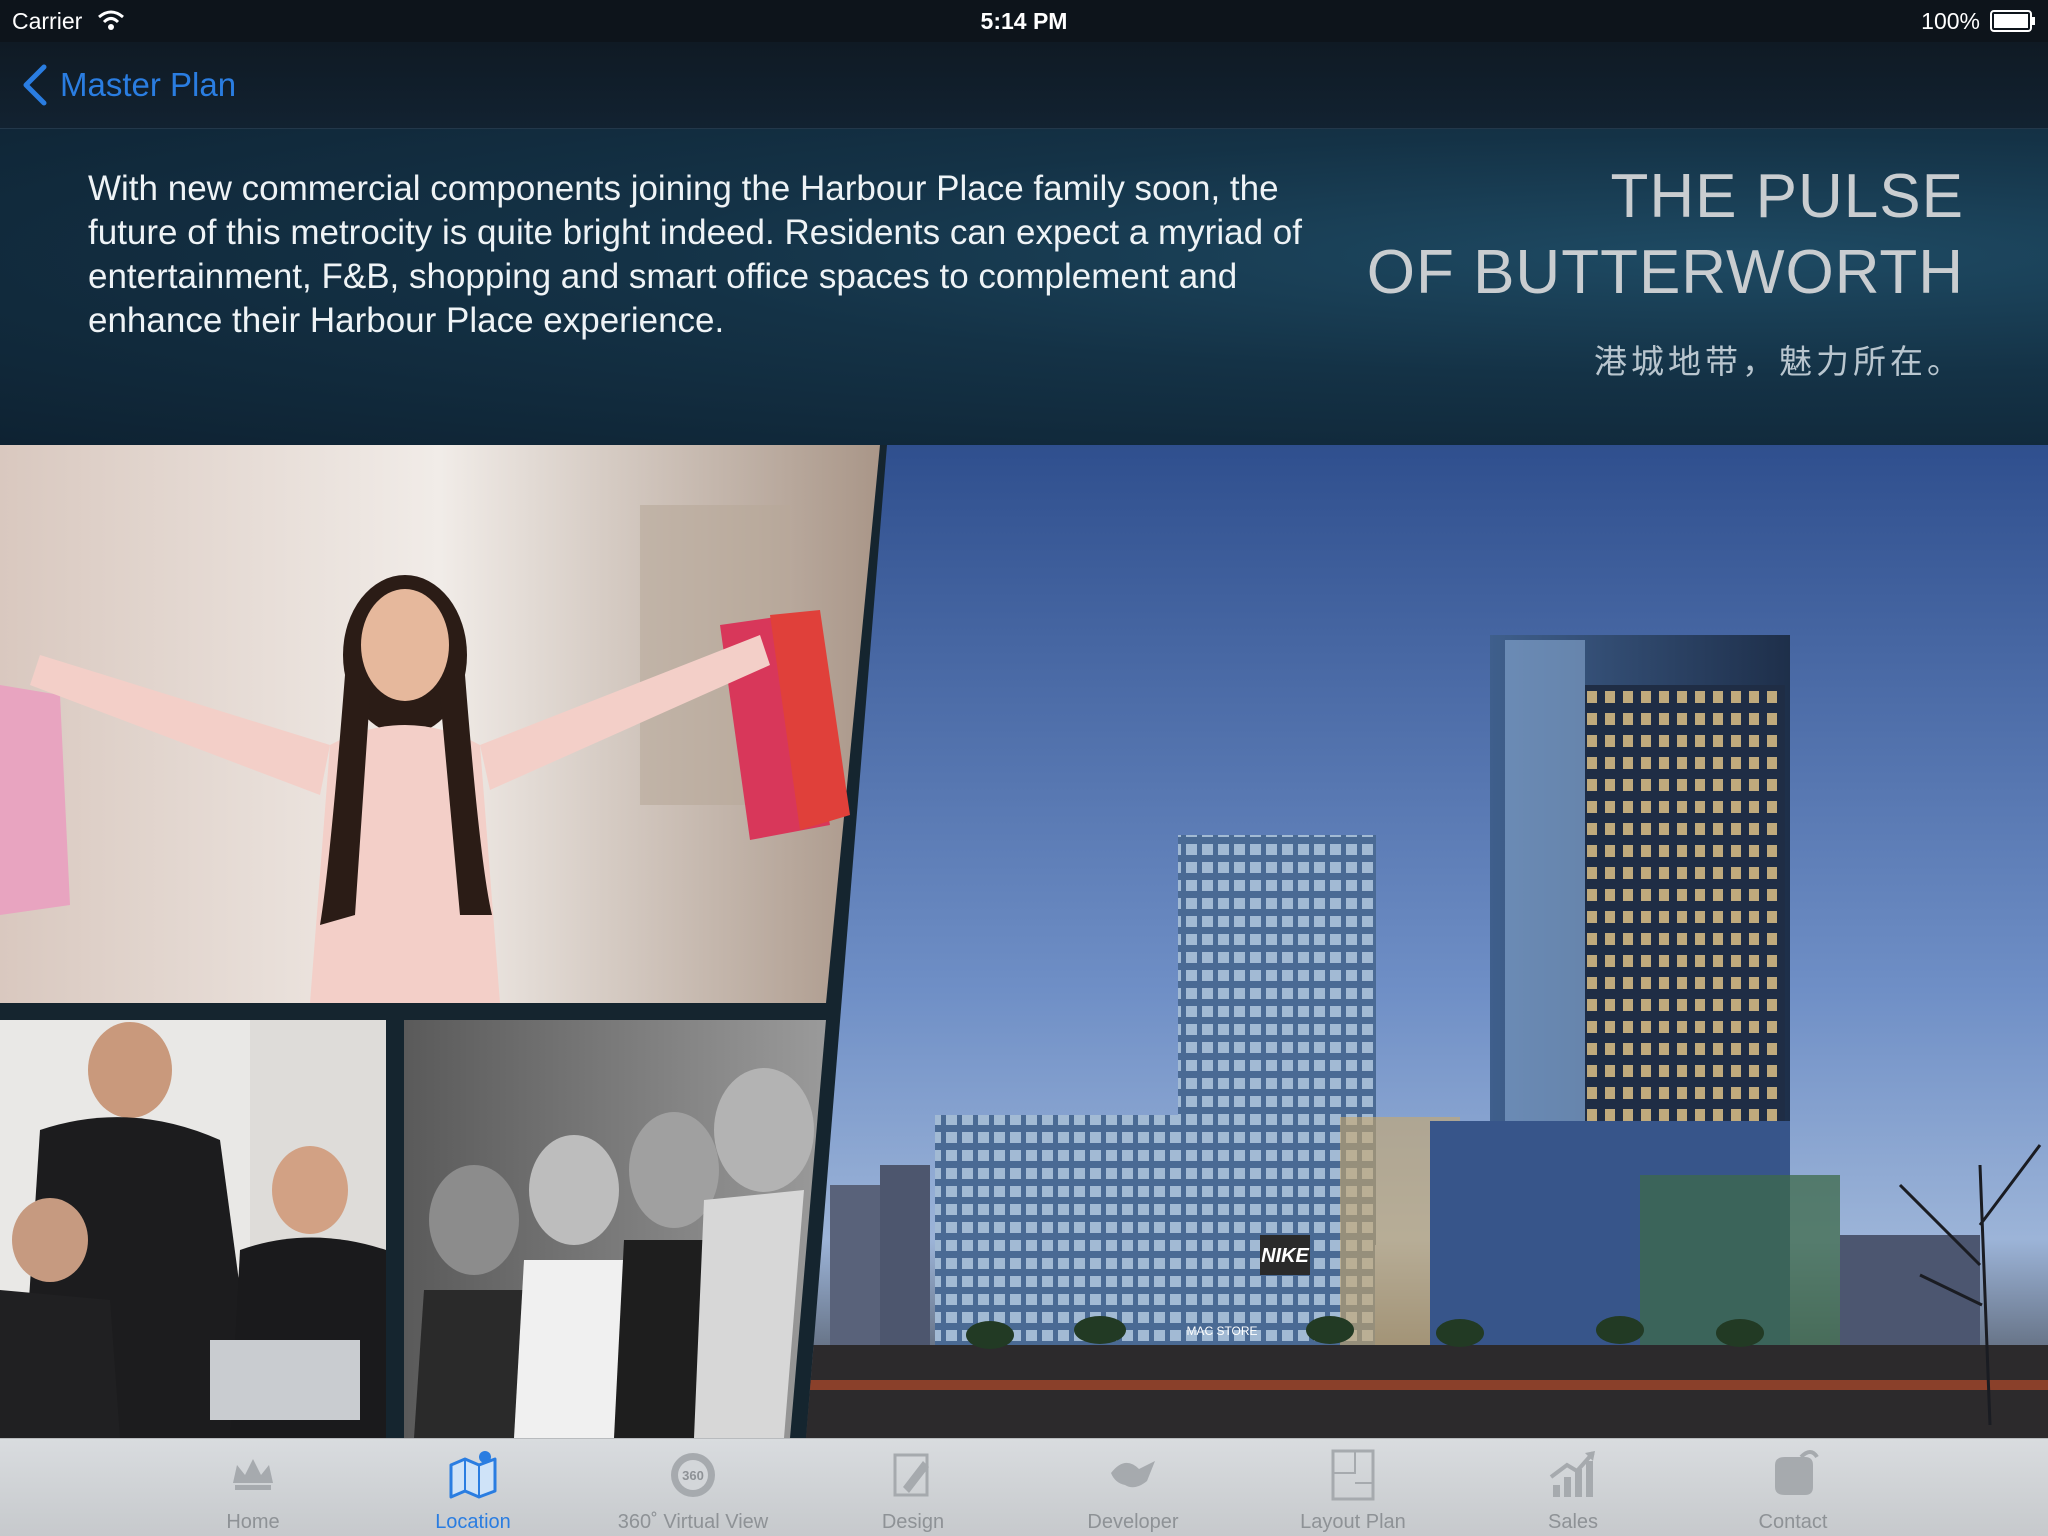 Image resolution: width=2048 pixels, height=1536 pixels. What do you see at coordinates (1024, 85) in the screenshot?
I see `navigation-bar: Master Plan` at bounding box center [1024, 85].